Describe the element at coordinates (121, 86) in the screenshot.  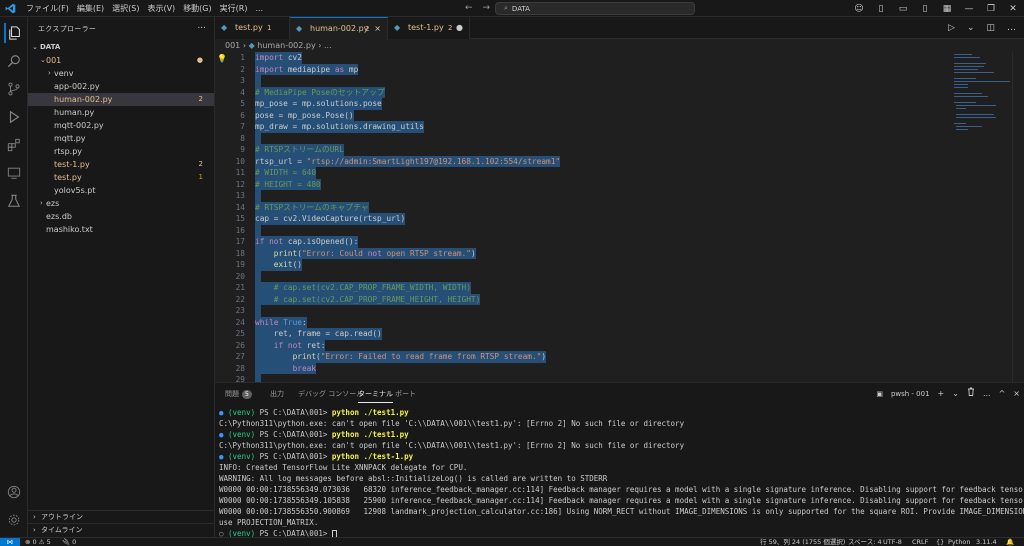
I see `tree-item: app-002.py` at that location.